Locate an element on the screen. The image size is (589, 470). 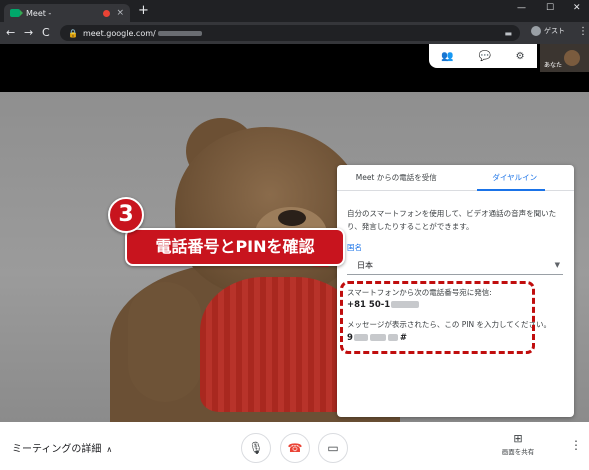
more-vert-icon: ⋮ is located at coordinates (576, 445).